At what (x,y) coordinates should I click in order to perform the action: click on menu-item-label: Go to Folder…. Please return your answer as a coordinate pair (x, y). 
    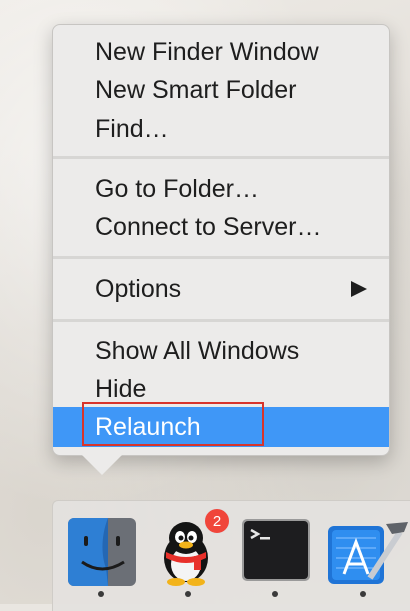
    Looking at the image, I should click on (177, 189).